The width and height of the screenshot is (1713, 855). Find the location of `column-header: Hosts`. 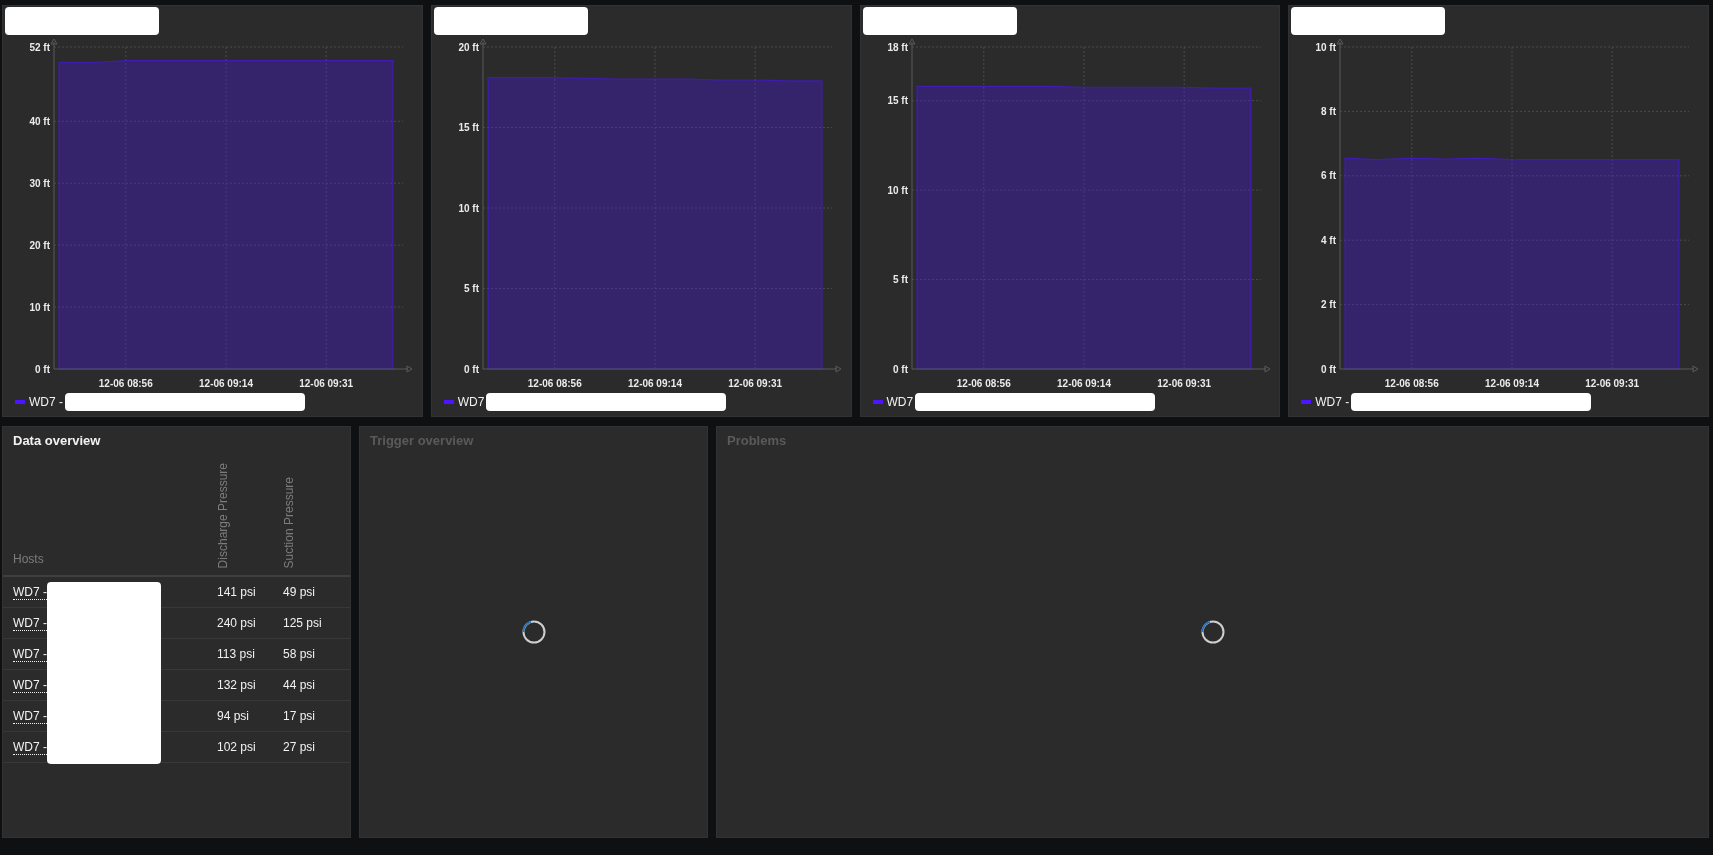

column-header: Hosts is located at coordinates (28, 559).